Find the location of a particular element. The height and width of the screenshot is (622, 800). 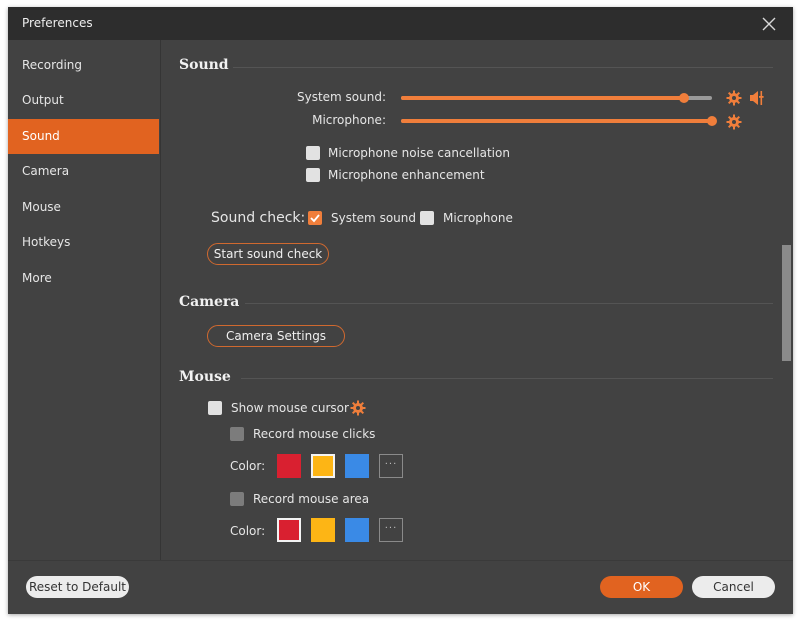

cancel-button: Cancel is located at coordinates (733, 587).